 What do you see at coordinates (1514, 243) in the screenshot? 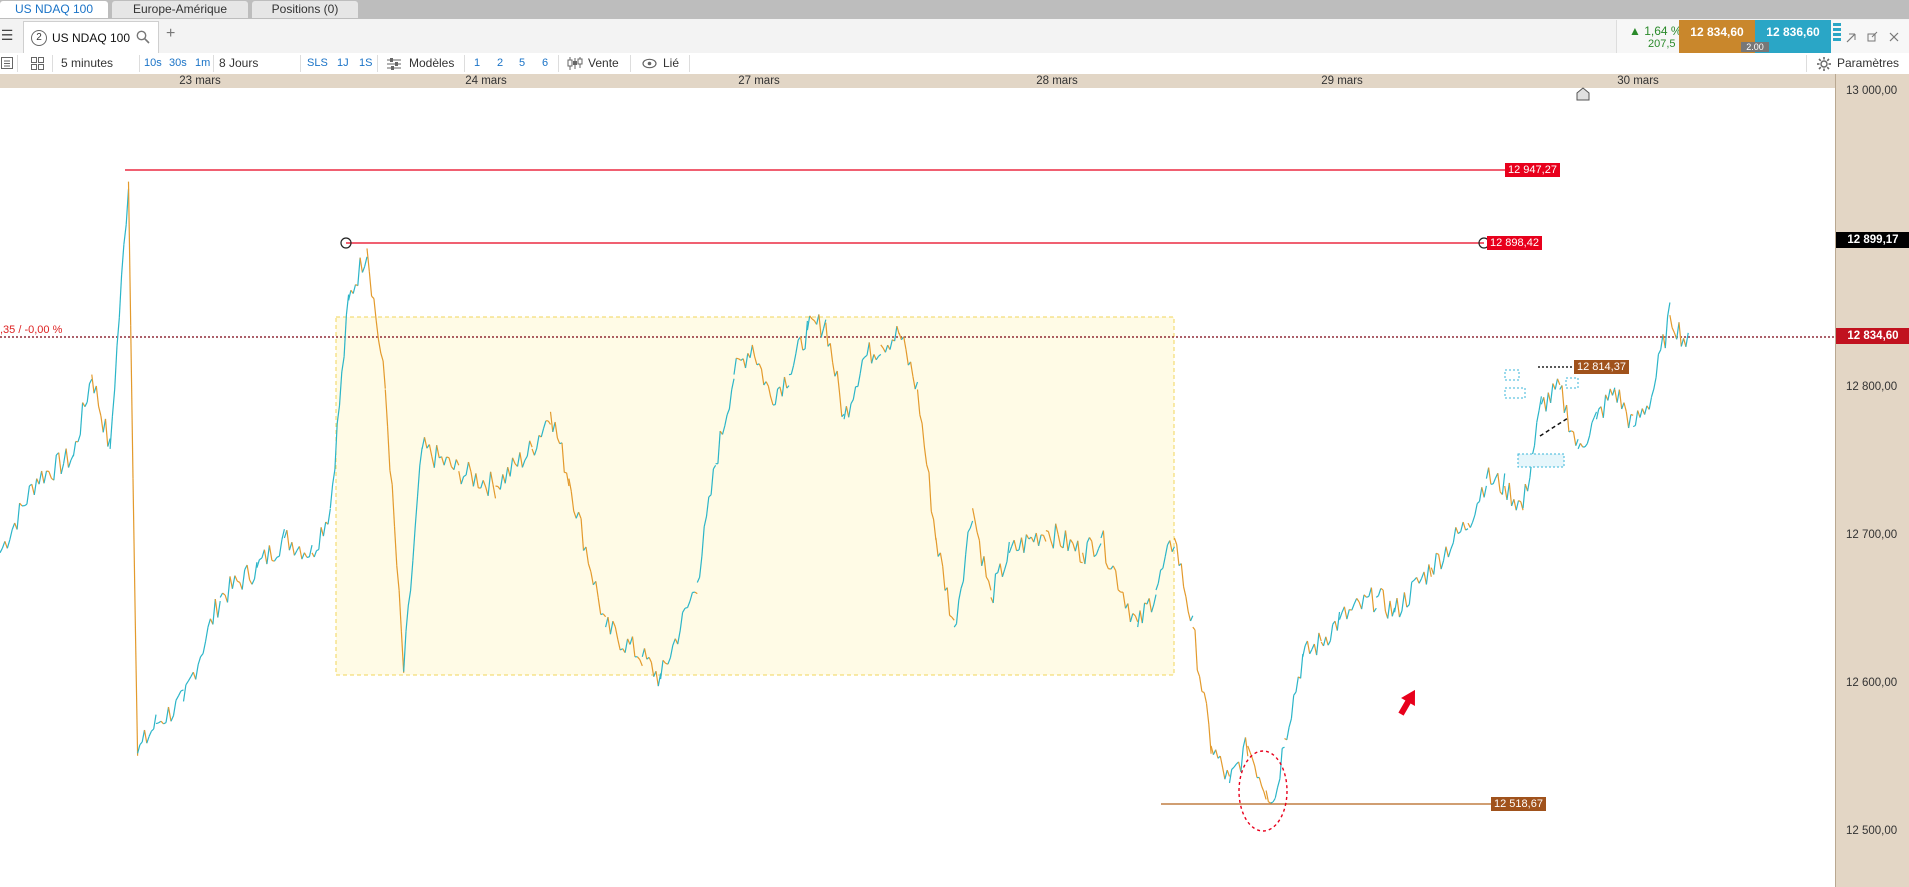
I see `level-tag-12898: 12 898,42` at bounding box center [1514, 243].